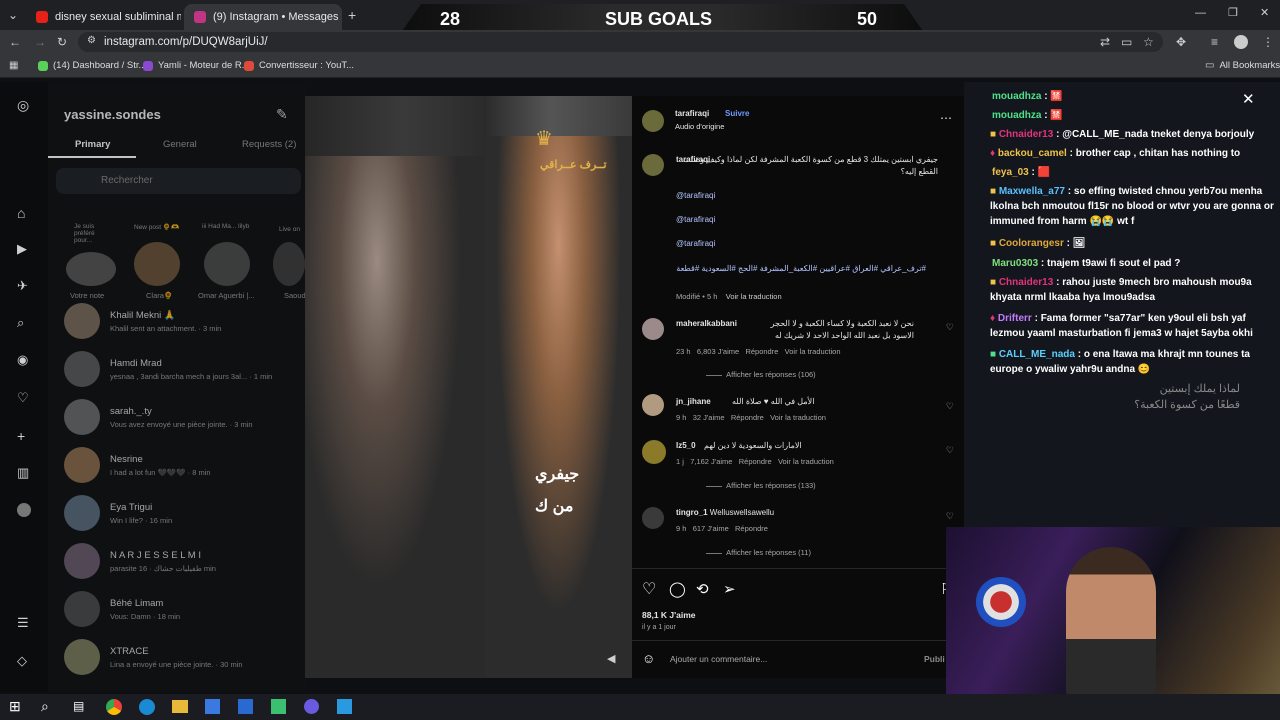 The width and height of the screenshot is (1280, 720). I want to click on share-icon: ➢, so click(729, 589).